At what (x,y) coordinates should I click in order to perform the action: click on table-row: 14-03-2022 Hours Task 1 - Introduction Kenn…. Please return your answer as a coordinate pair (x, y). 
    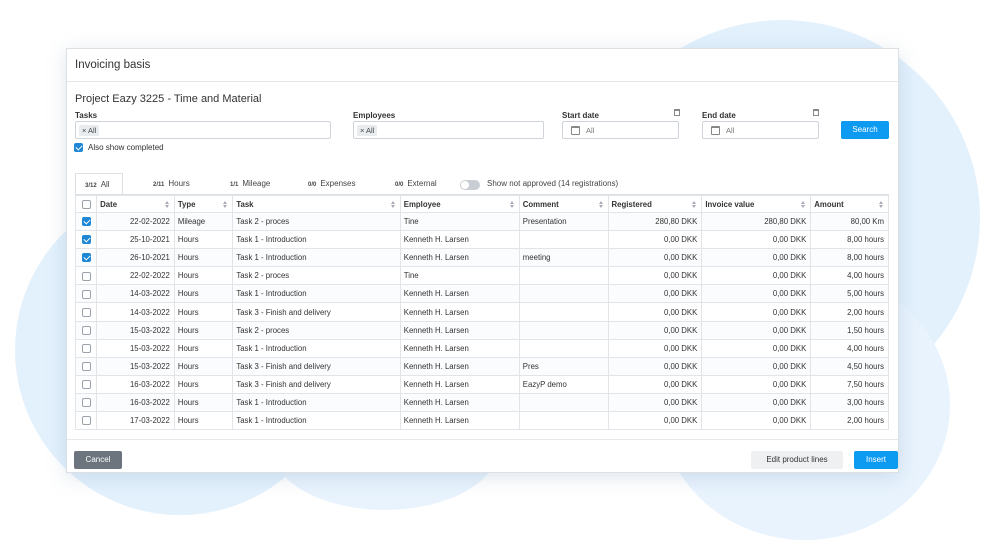
    Looking at the image, I should click on (481, 294).